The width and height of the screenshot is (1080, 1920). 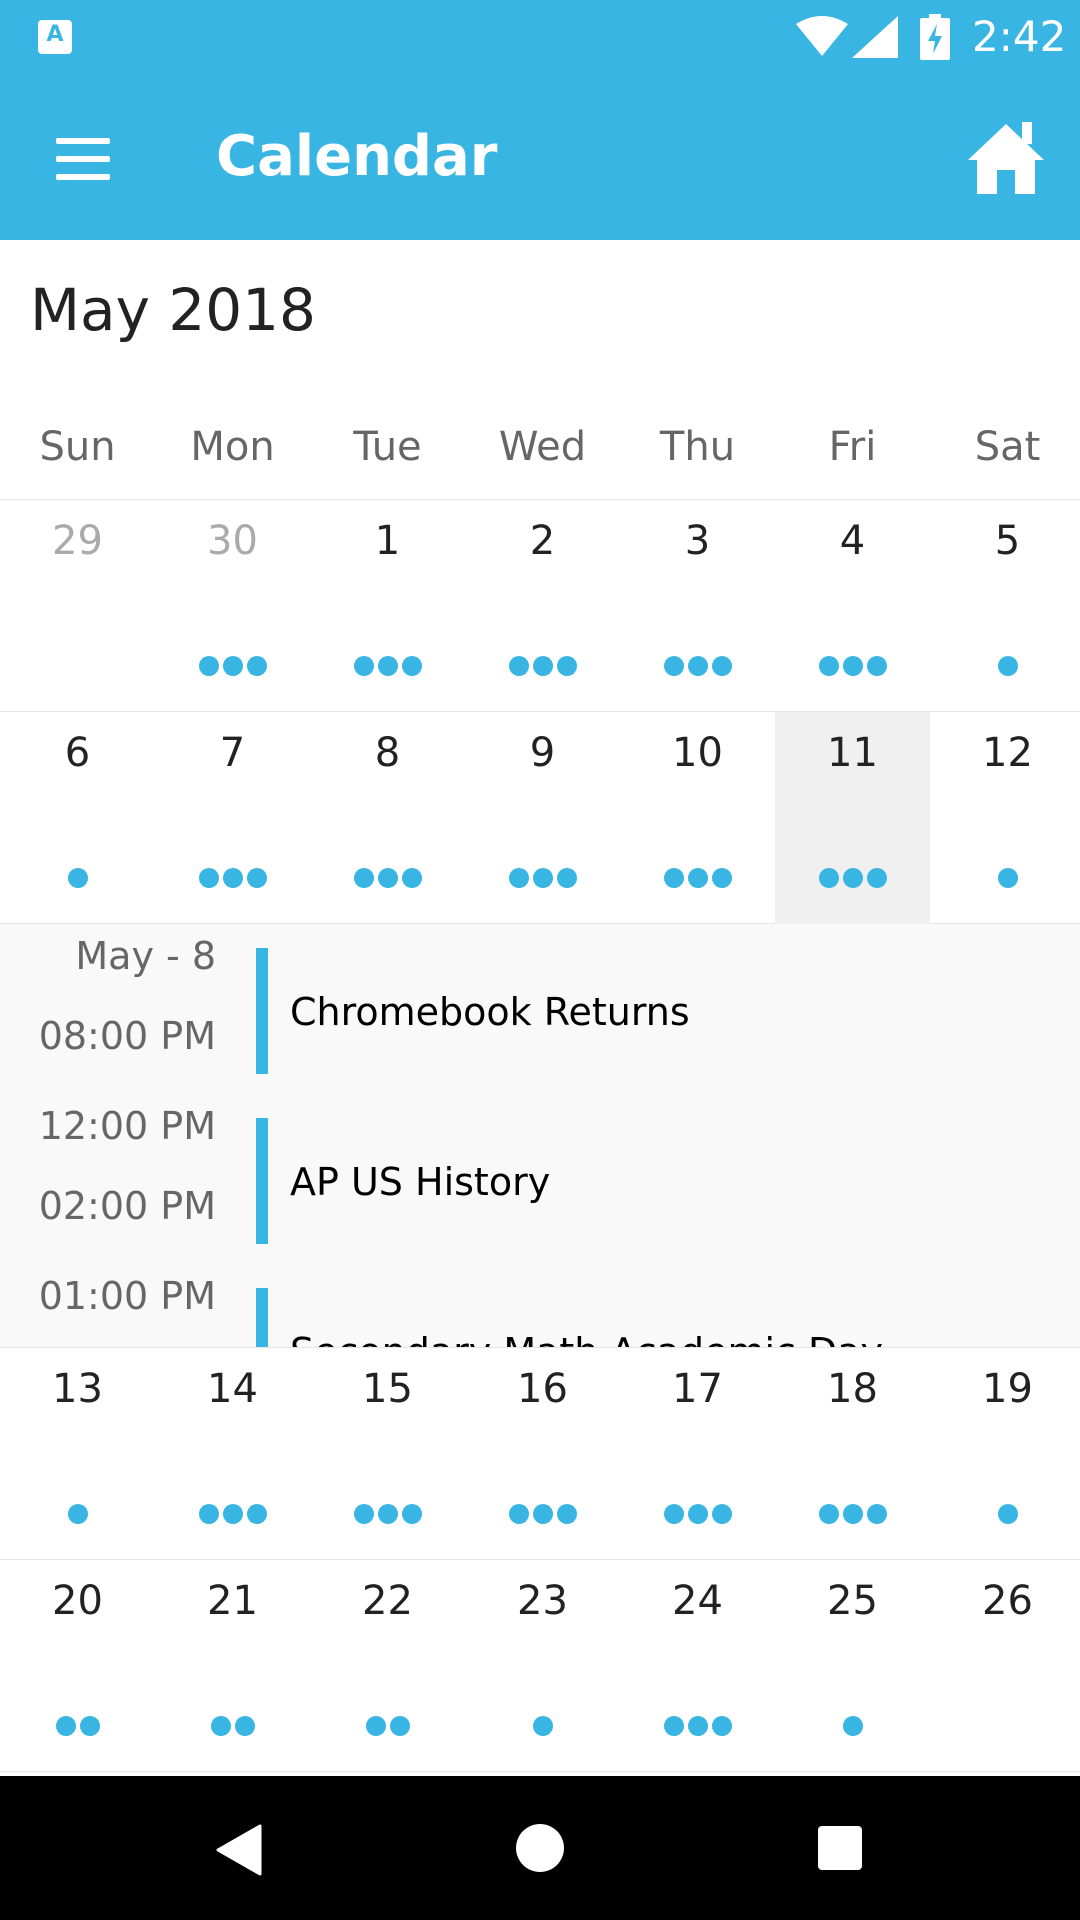 What do you see at coordinates (77, 818) in the screenshot?
I see `calendar-day: 6` at bounding box center [77, 818].